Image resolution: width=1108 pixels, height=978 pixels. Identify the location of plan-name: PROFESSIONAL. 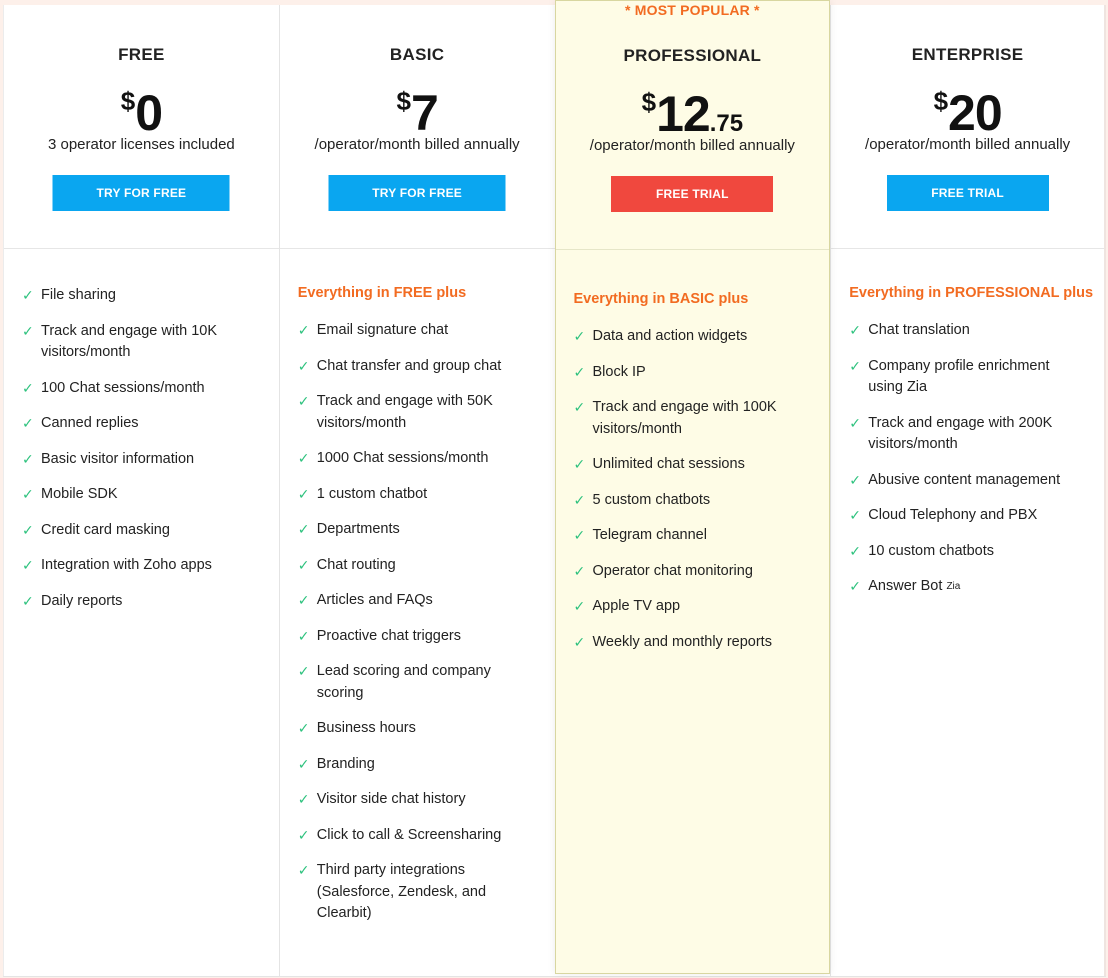
(692, 55).